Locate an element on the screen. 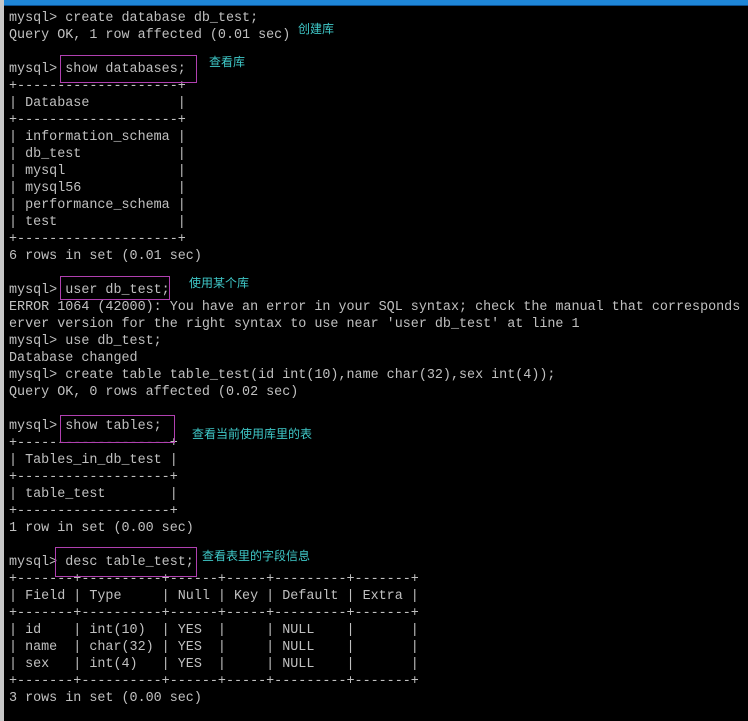 The height and width of the screenshot is (721, 748). highlight-desc-table is located at coordinates (126, 562).